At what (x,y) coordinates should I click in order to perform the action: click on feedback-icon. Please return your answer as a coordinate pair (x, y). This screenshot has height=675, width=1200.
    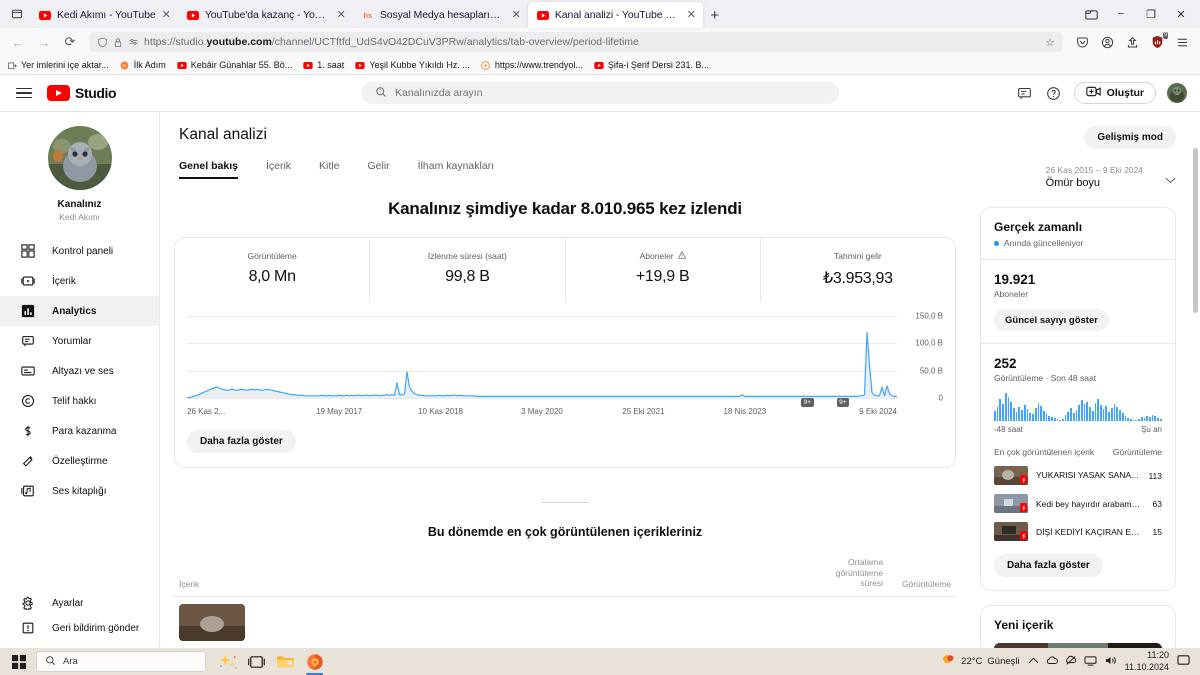
    Looking at the image, I should click on (1025, 93).